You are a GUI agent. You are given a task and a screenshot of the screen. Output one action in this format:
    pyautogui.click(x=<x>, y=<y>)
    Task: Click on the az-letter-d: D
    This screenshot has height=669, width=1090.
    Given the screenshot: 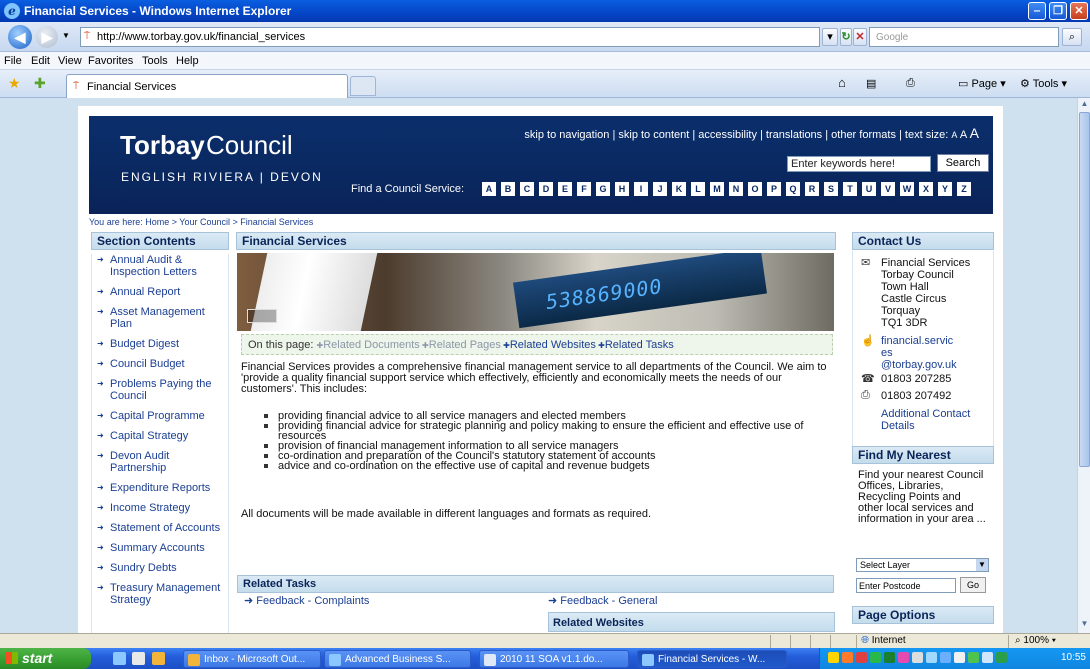 What is the action you would take?
    pyautogui.click(x=546, y=189)
    